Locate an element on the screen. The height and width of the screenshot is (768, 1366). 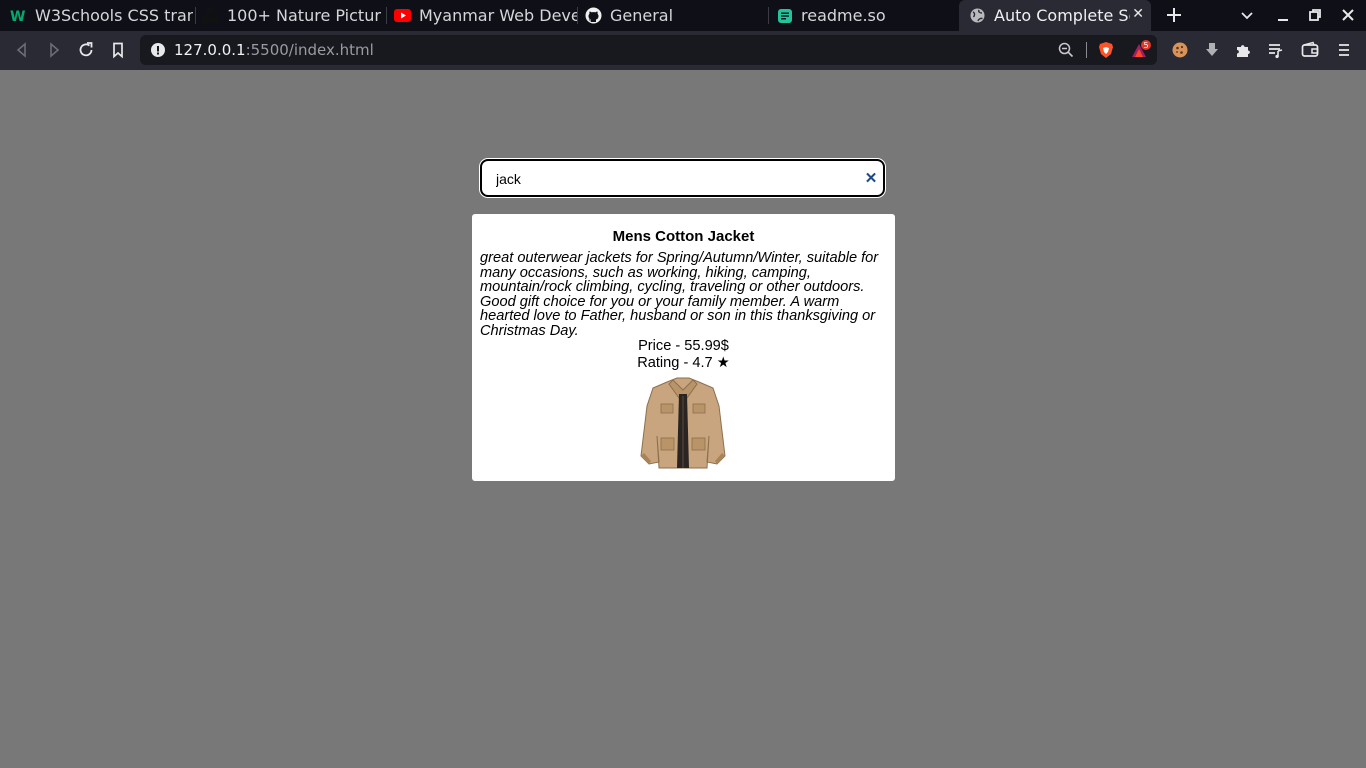
tab-w3schools: W W3Schools CSS tran is located at coordinates (96, 15).